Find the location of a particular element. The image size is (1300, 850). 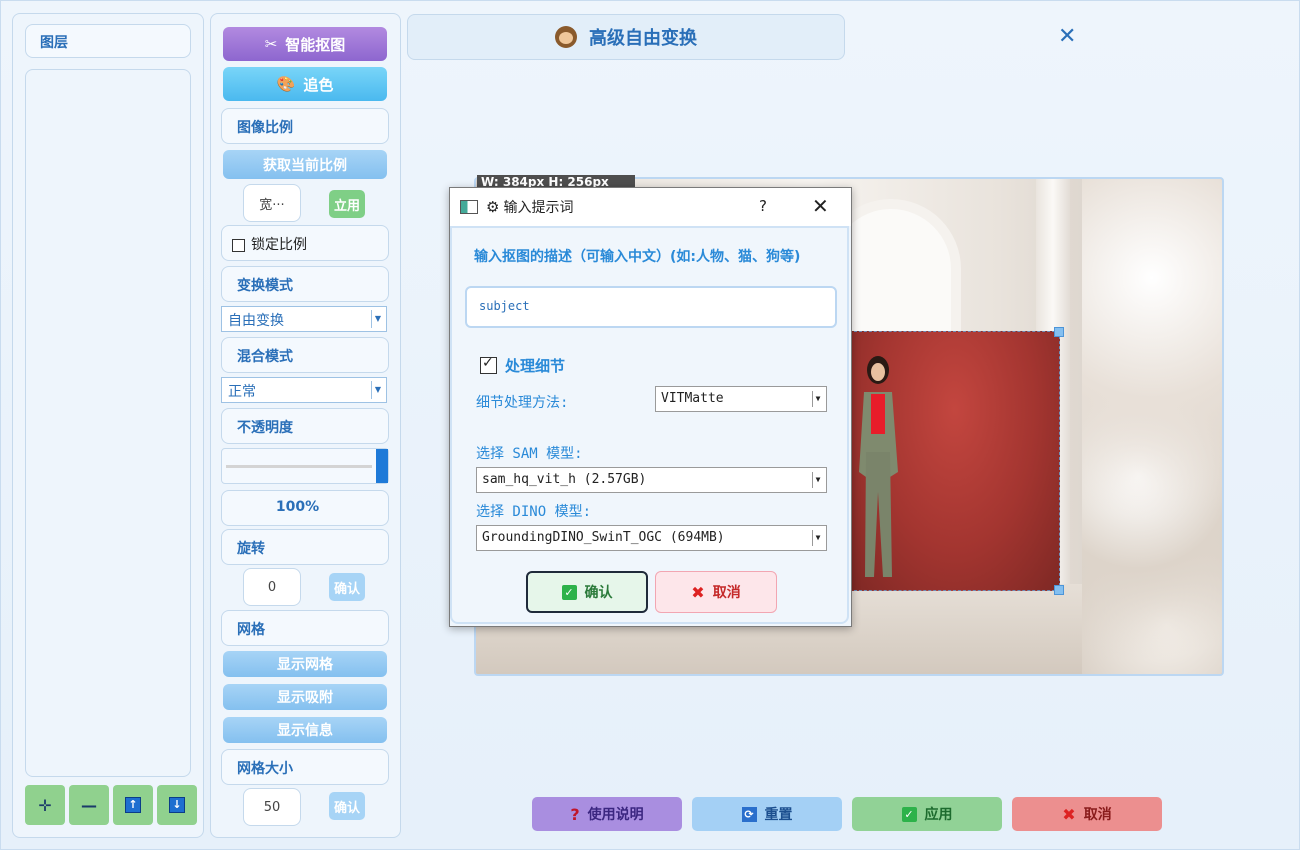

app-icon is located at coordinates (469, 207).